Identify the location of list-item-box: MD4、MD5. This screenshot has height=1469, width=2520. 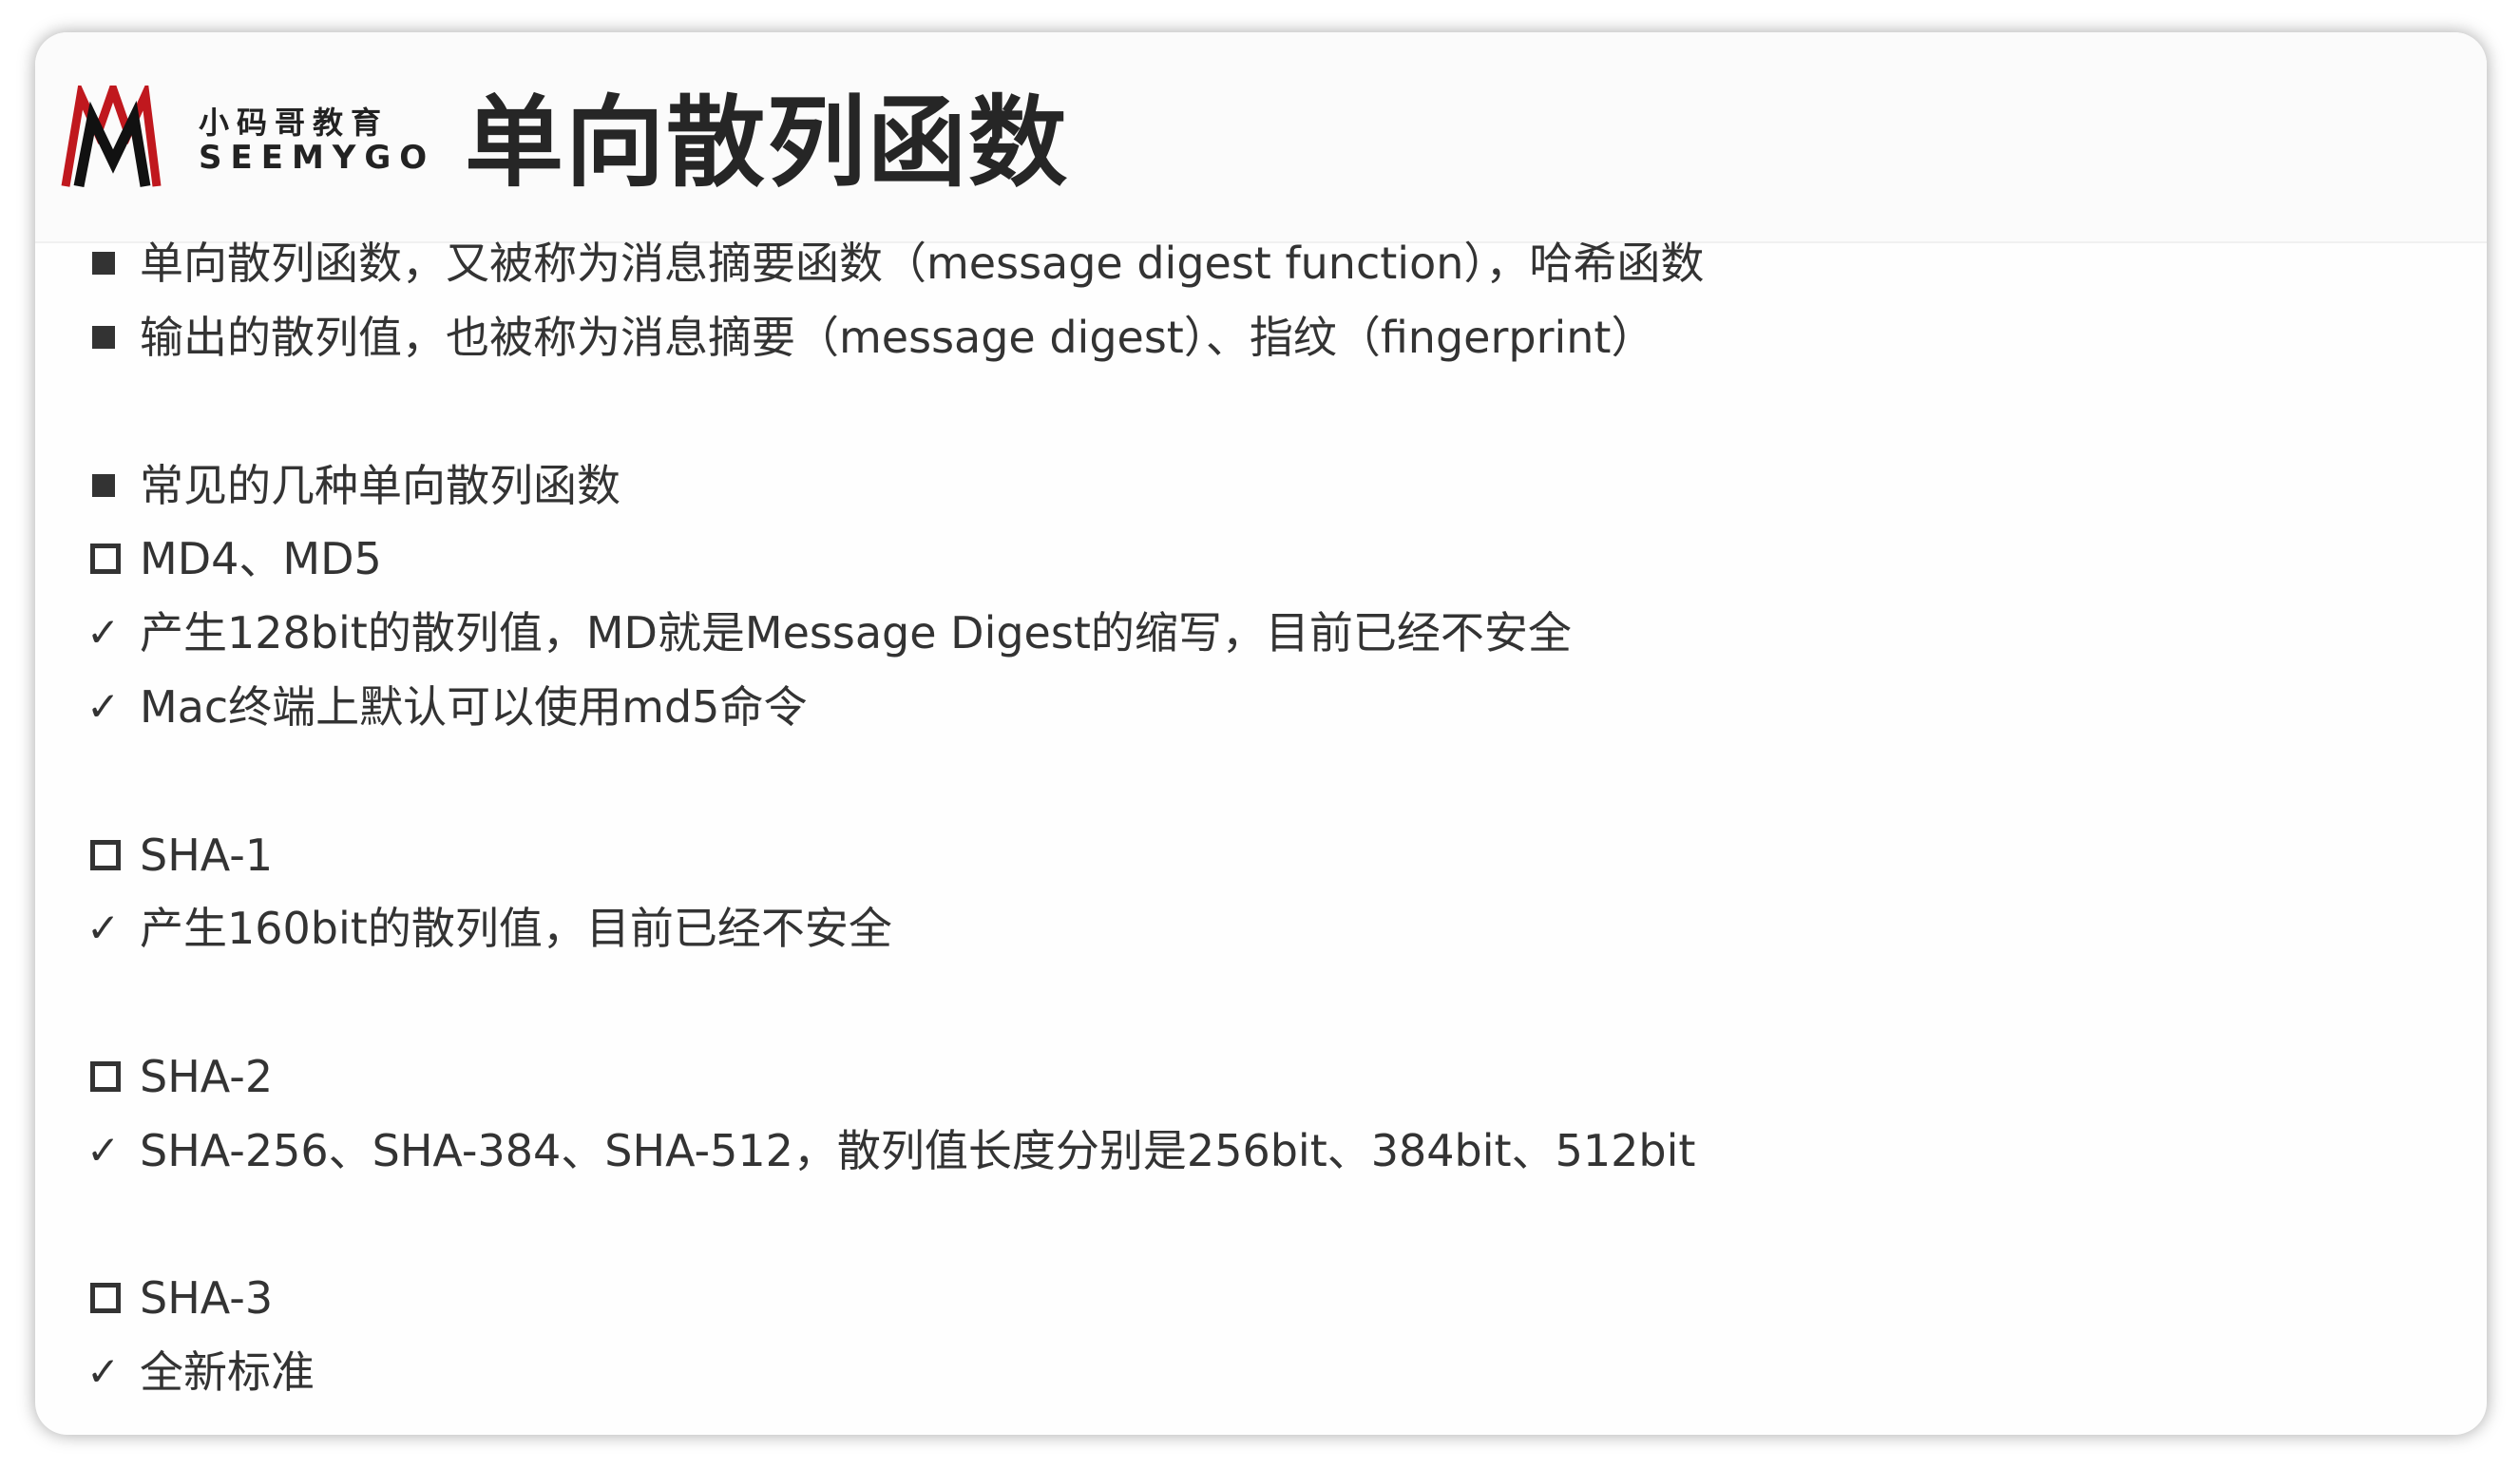
(234, 559).